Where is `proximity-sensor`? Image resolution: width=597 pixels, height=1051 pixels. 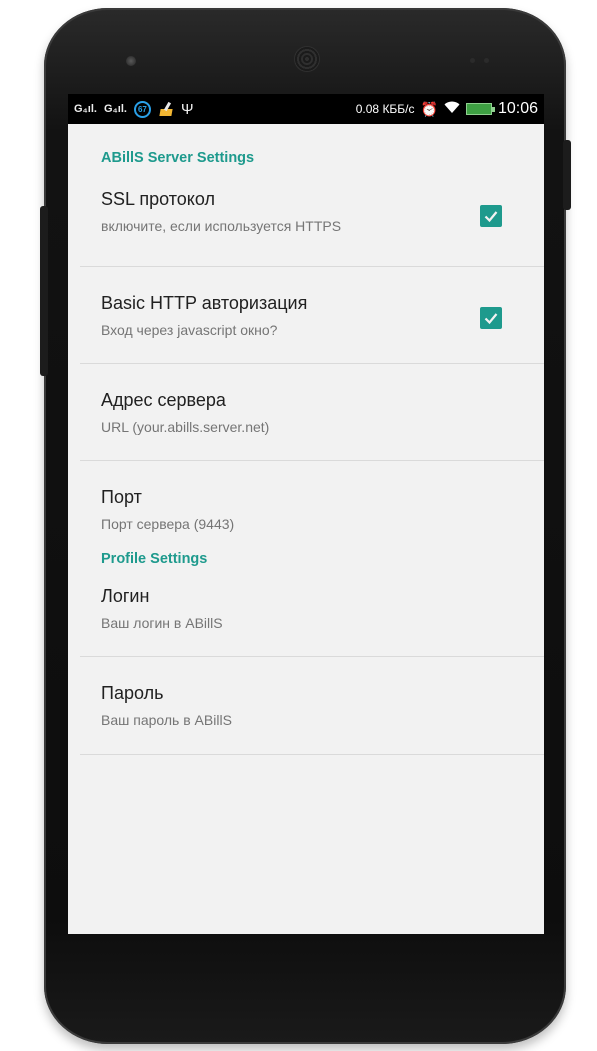 proximity-sensor is located at coordinates (472, 60).